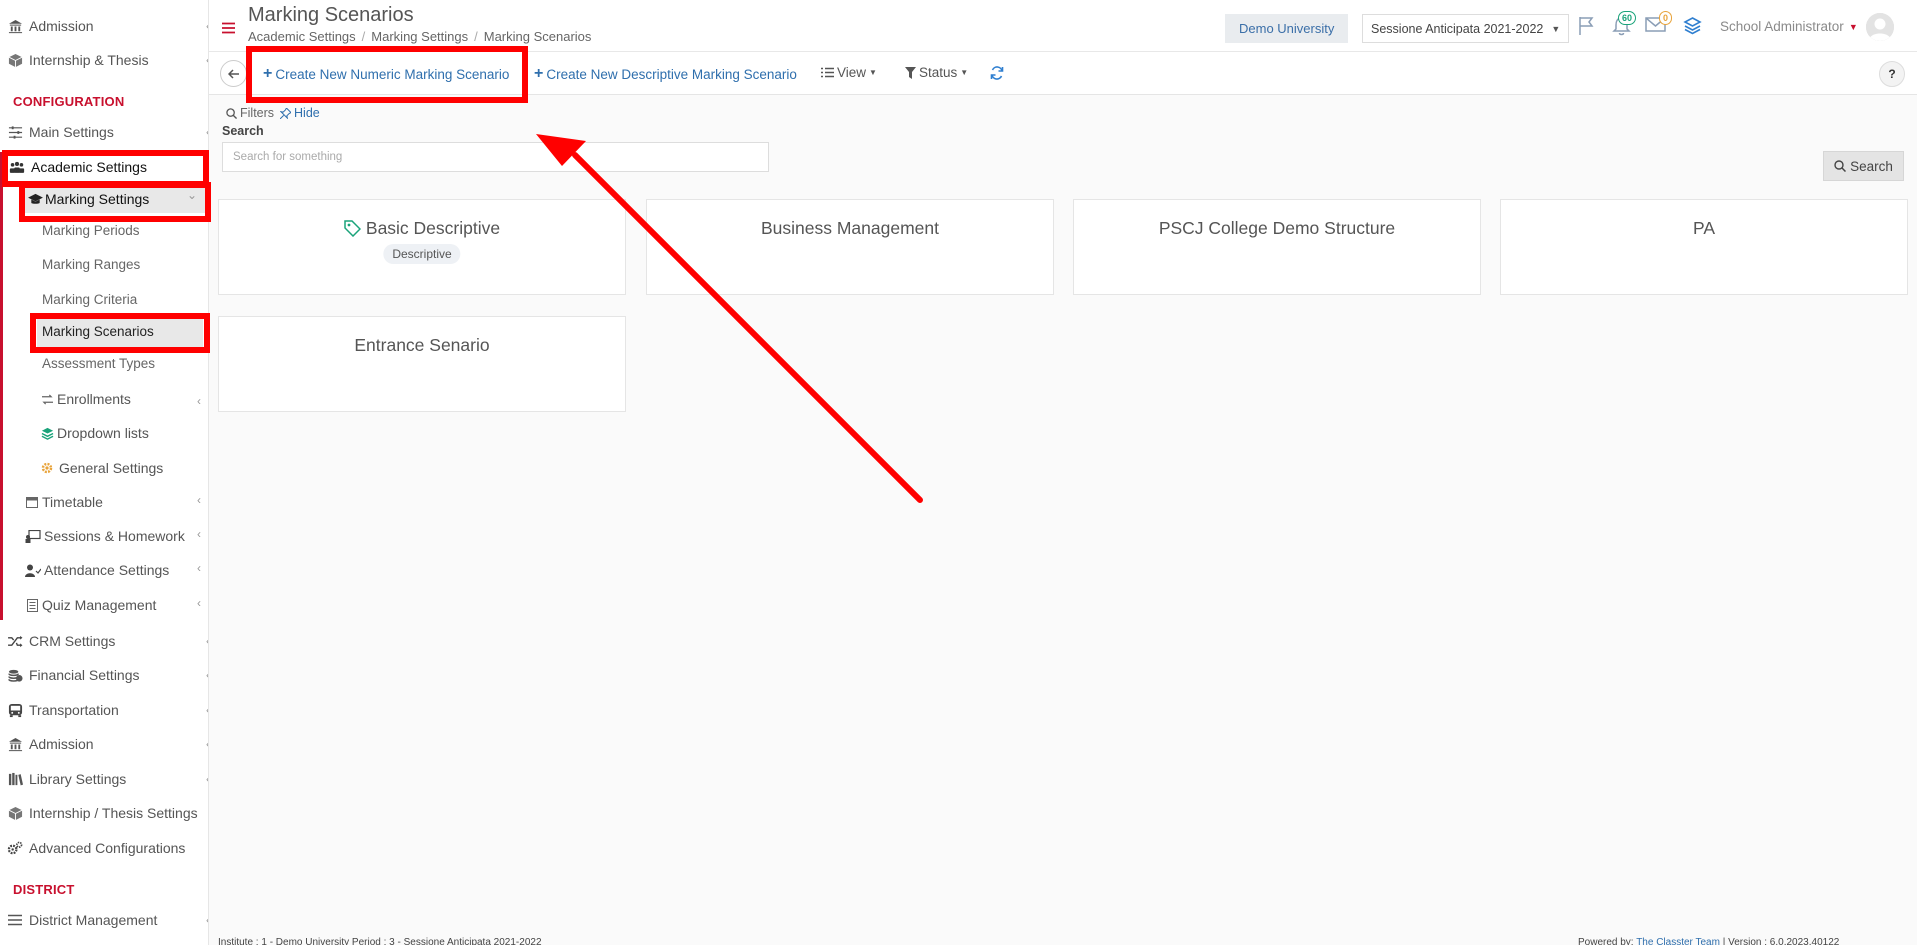 The width and height of the screenshot is (1917, 945). What do you see at coordinates (386, 74) in the screenshot?
I see `create-numeric-marking-scenario-button: + Create New Numeric Marking Scenario` at bounding box center [386, 74].